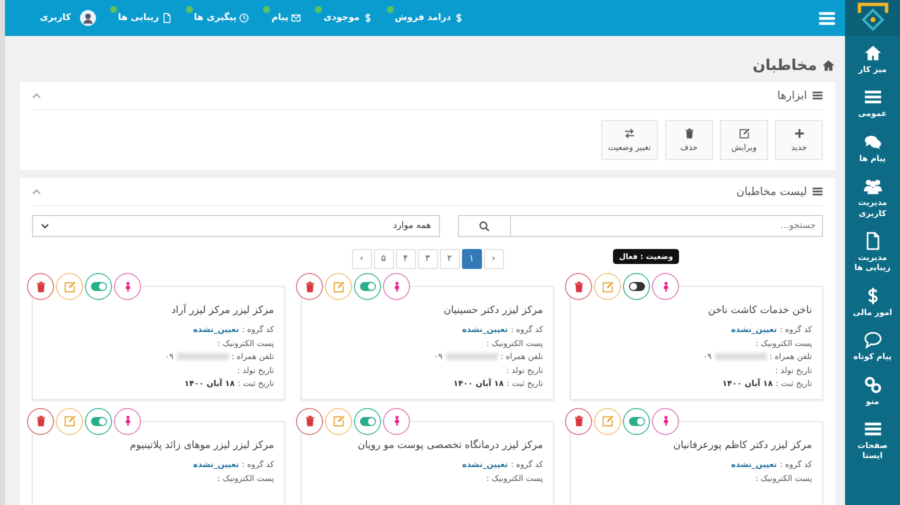 The height and width of the screenshot is (505, 900). What do you see at coordinates (872, 390) in the screenshot?
I see `sidebar-item: منو` at bounding box center [872, 390].